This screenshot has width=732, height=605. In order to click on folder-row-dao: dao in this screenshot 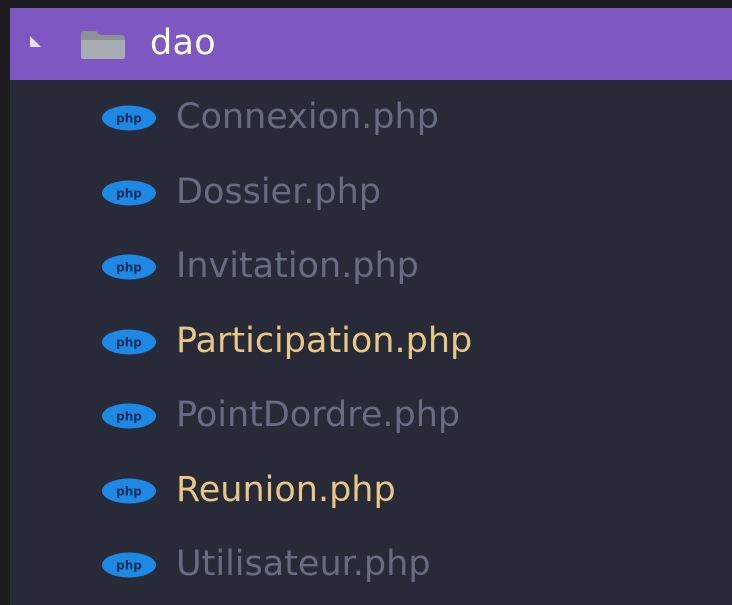, I will do `click(371, 44)`.